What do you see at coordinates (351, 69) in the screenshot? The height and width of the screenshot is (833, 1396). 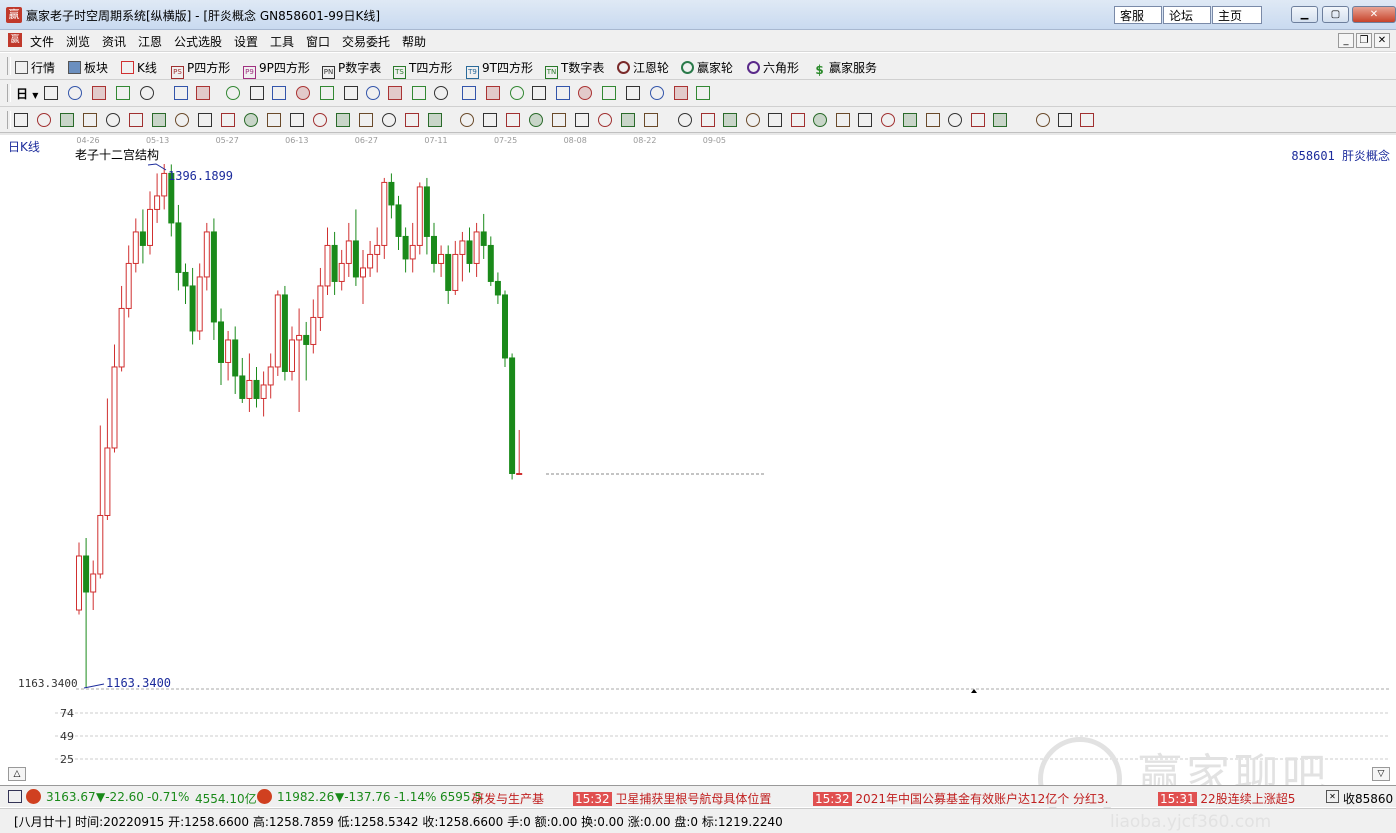 I see `tool-p-table: PN P数字表` at bounding box center [351, 69].